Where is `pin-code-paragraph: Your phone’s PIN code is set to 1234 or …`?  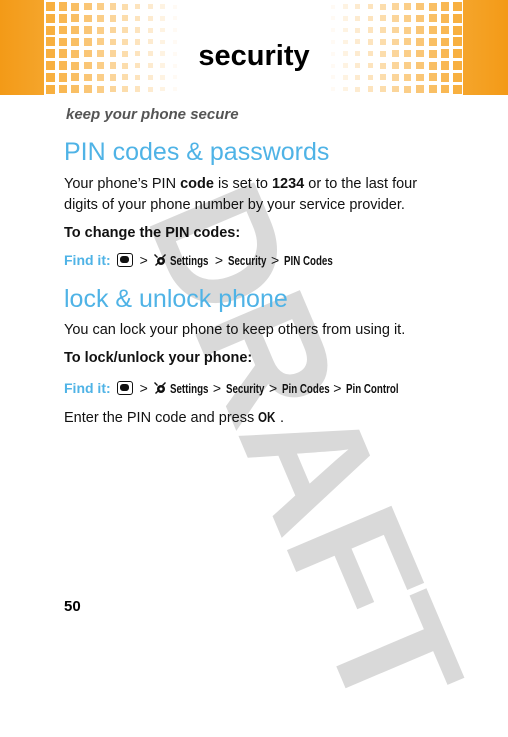 pin-code-paragraph: Your phone’s PIN code is set to 1234 or … is located at coordinates (254, 195).